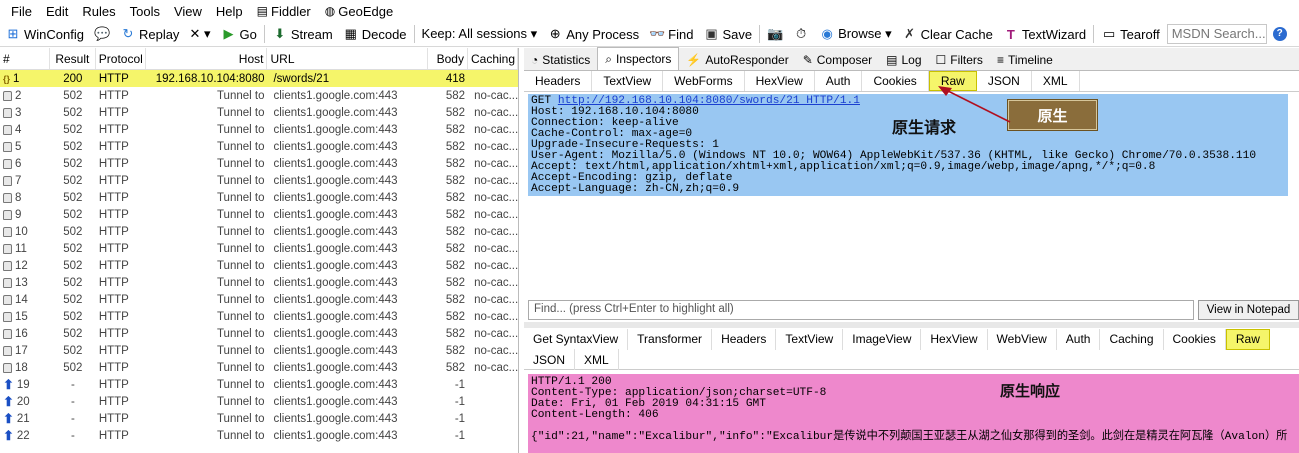 This screenshot has width=1299, height=453. What do you see at coordinates (199, 34) in the screenshot?
I see `remove-button: ✕ ▾` at bounding box center [199, 34].